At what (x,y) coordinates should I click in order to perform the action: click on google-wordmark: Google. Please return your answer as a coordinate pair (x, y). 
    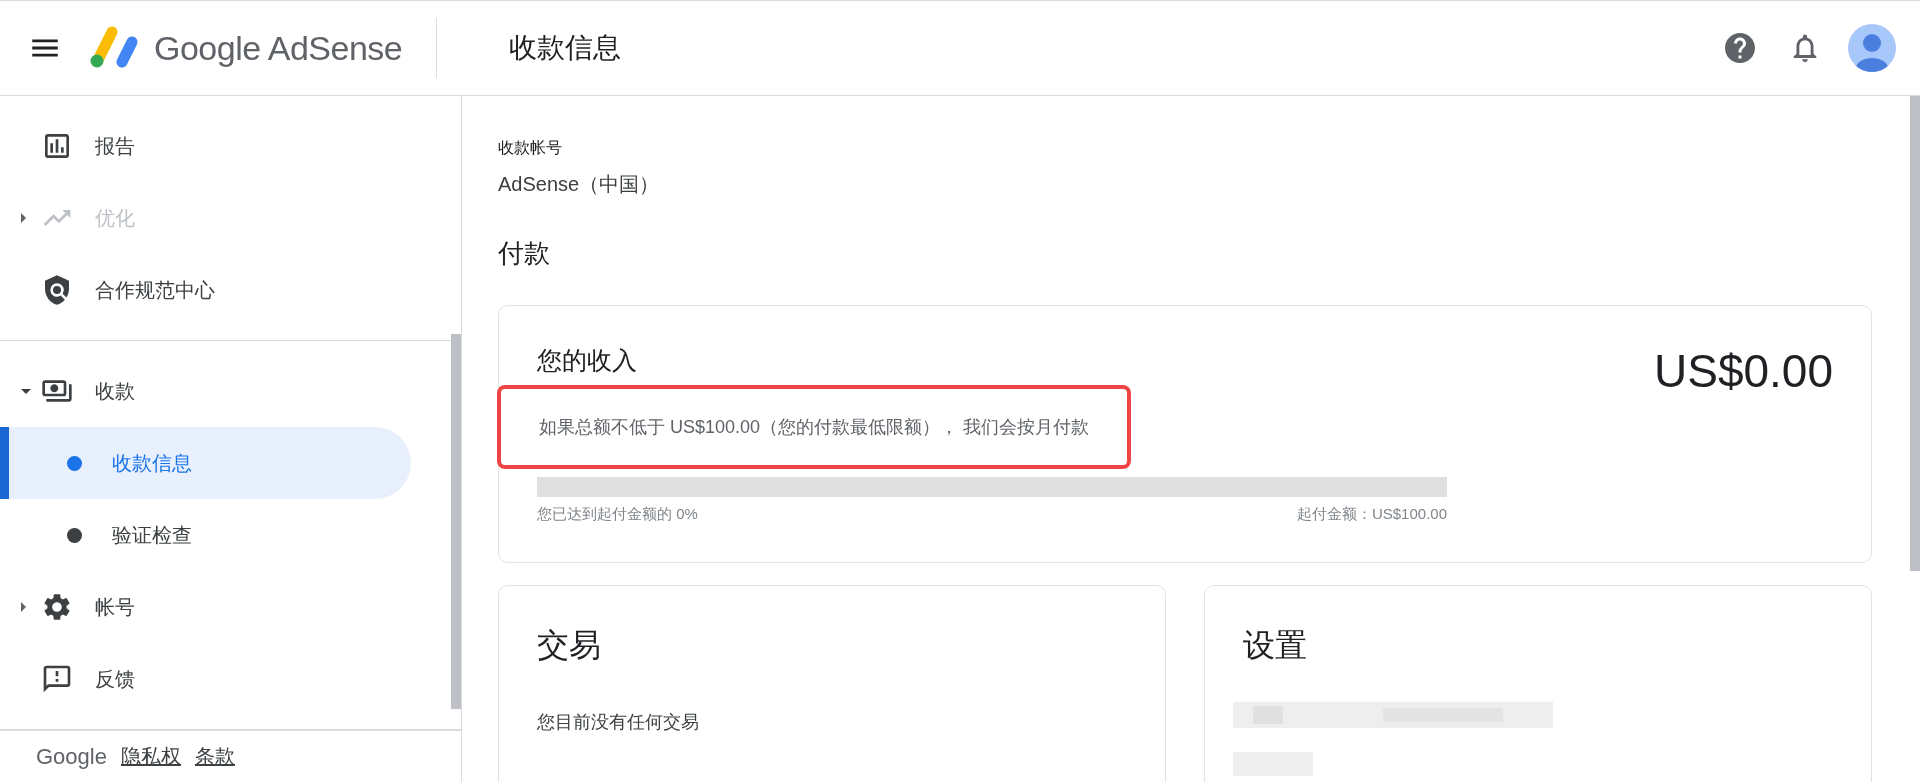
    Looking at the image, I should click on (71, 756).